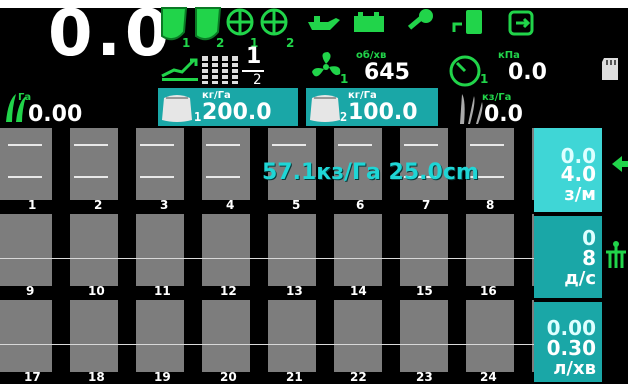  What do you see at coordinates (237, 112) in the screenshot?
I see `tank-1-value: 200.0` at bounding box center [237, 112].